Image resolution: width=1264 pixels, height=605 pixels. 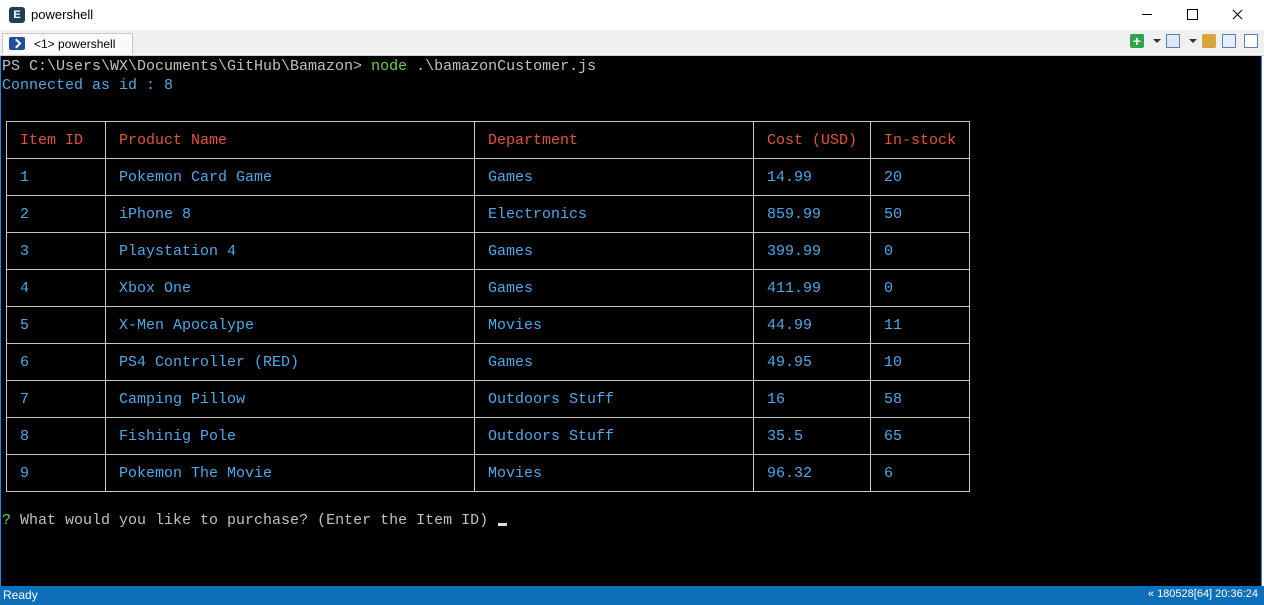 What do you see at coordinates (502, 66) in the screenshot?
I see `command-argument: .\bamazonCustomer.js` at bounding box center [502, 66].